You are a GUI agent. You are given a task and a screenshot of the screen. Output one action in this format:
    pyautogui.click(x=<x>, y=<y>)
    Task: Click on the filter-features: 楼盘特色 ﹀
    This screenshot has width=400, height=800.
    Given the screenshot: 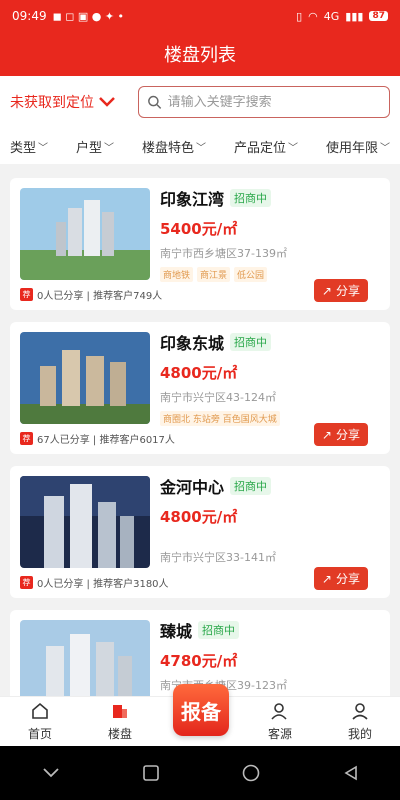 What is the action you would take?
    pyautogui.click(x=174, y=146)
    